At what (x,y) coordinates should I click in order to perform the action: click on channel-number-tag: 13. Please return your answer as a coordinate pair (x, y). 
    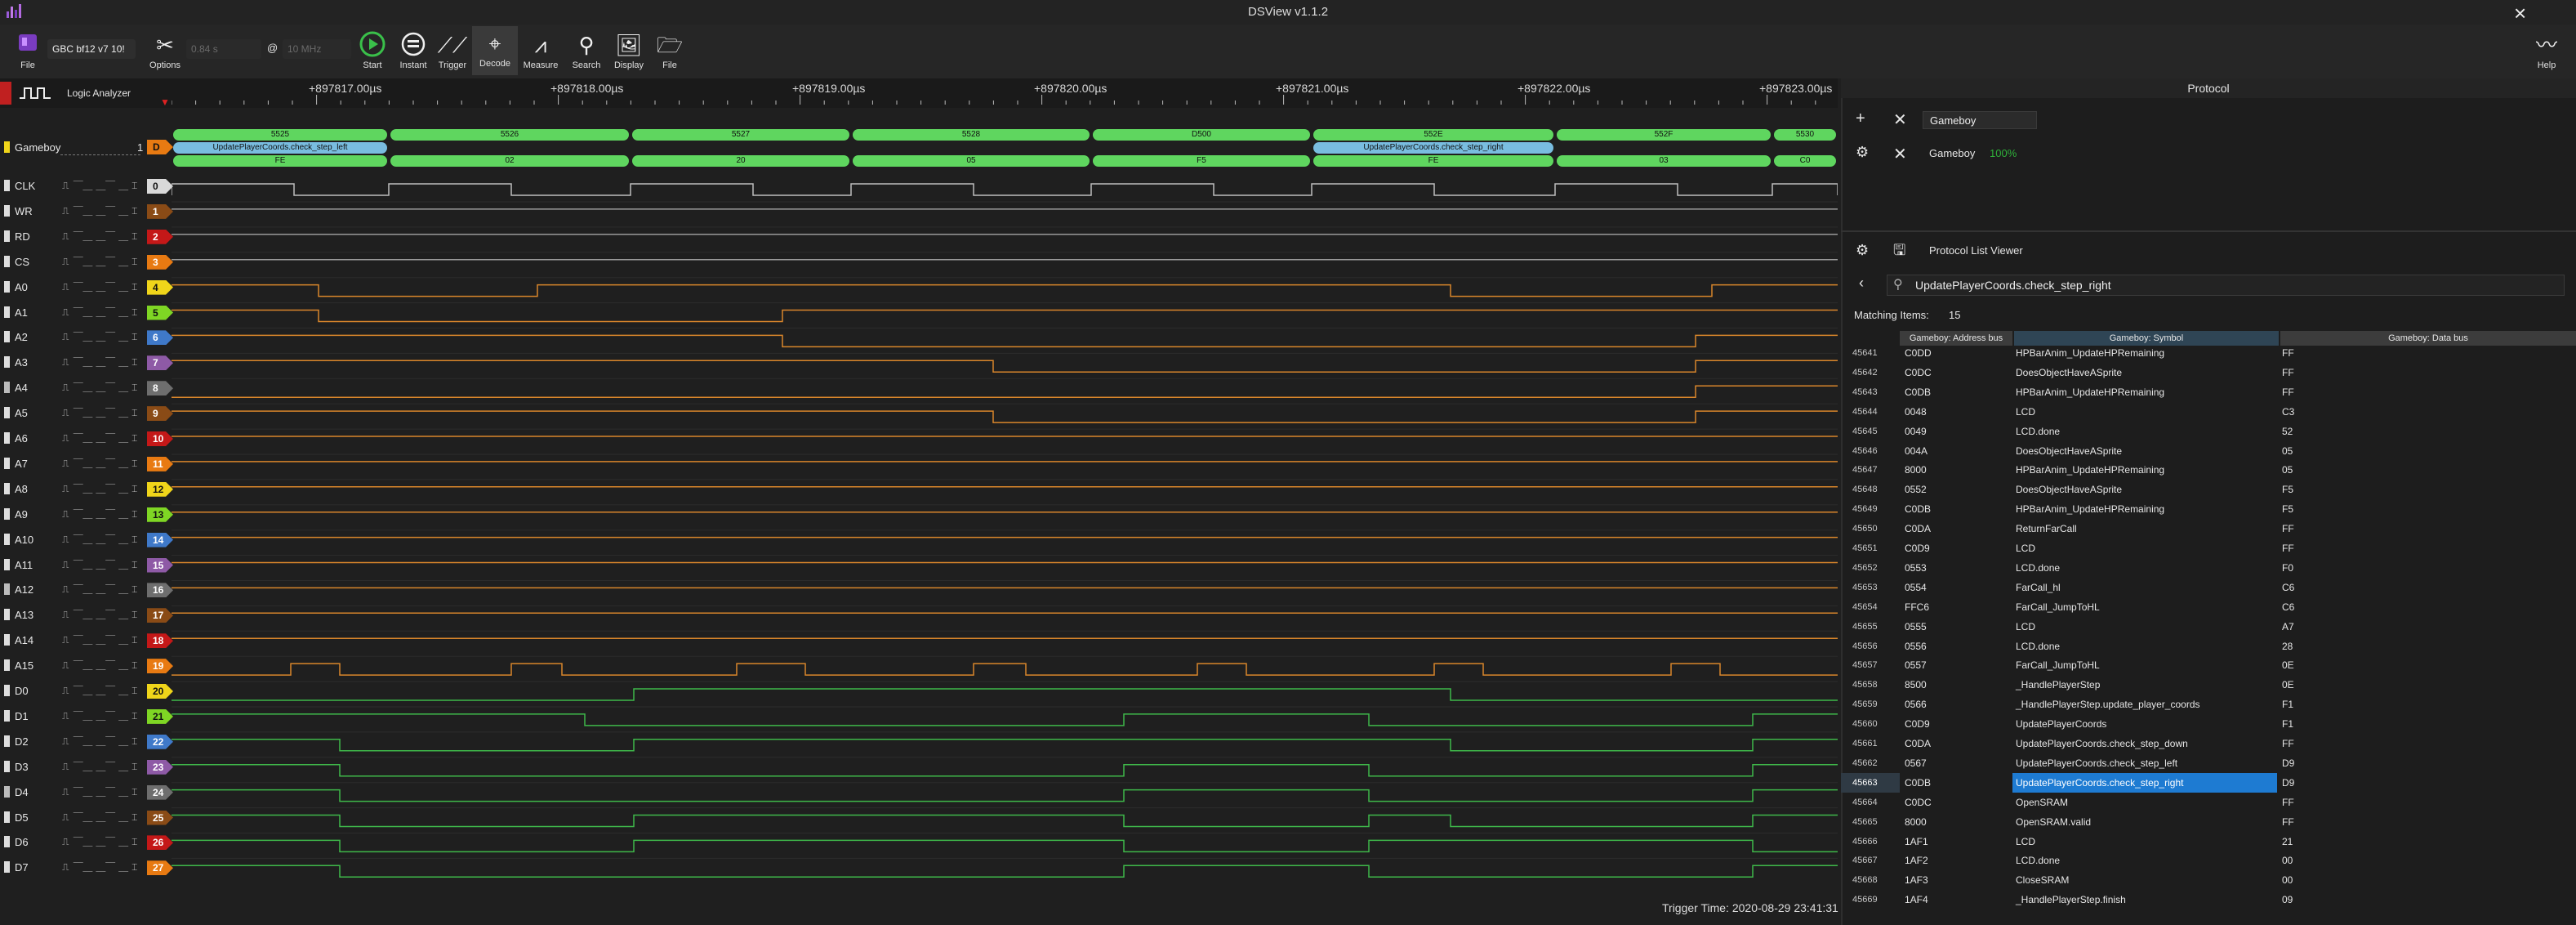
    Looking at the image, I should click on (160, 514).